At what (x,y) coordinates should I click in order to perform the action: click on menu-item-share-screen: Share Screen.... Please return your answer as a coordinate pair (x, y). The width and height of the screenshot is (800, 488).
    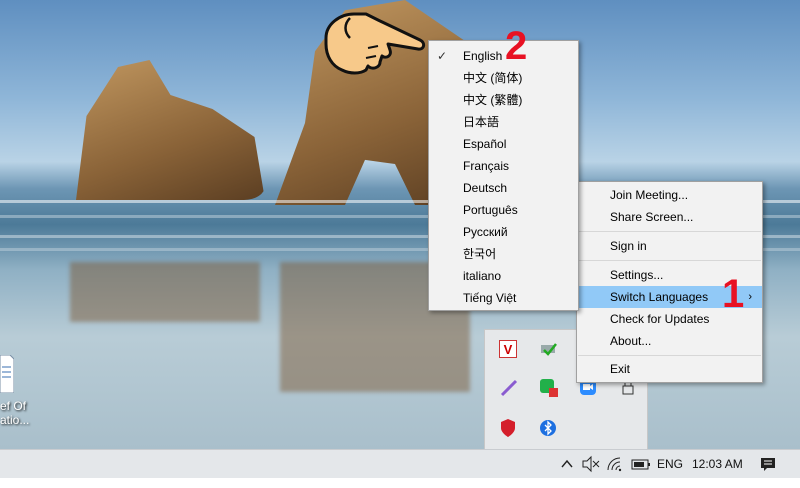
    Looking at the image, I should click on (669, 217).